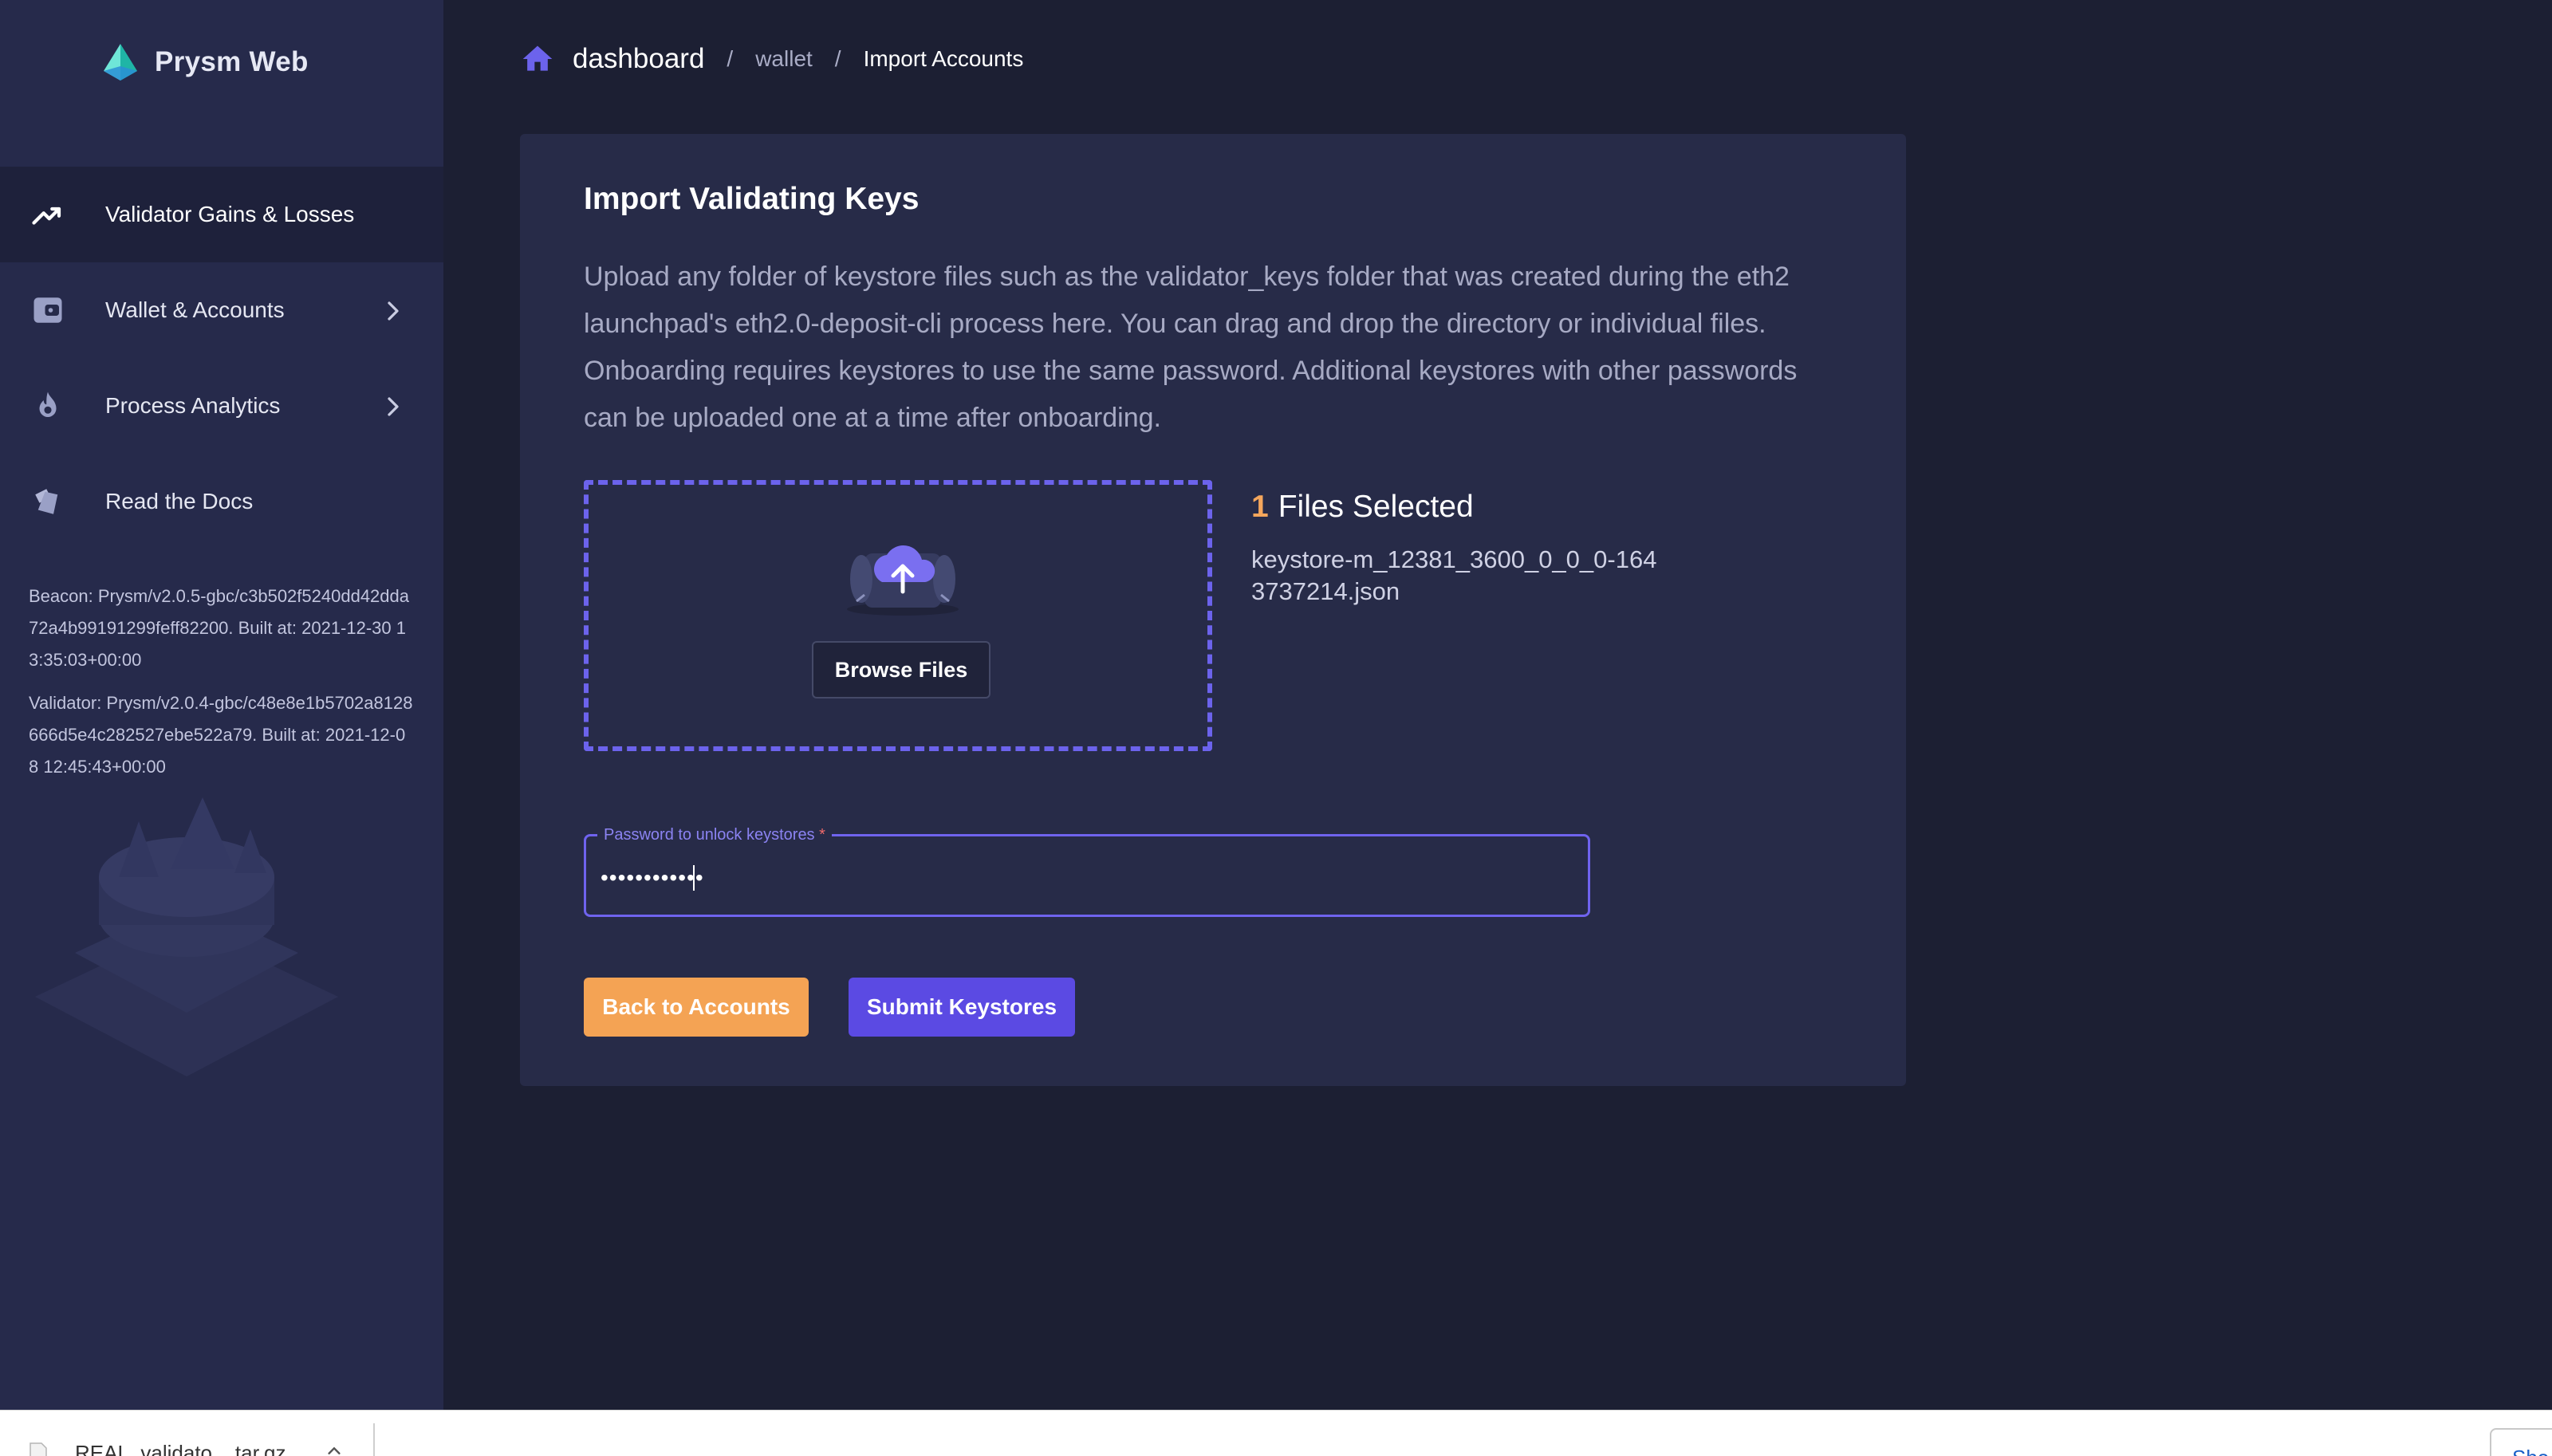 This screenshot has width=2552, height=1456. What do you see at coordinates (232, 61) in the screenshot?
I see `brand-name: Prysm Web` at bounding box center [232, 61].